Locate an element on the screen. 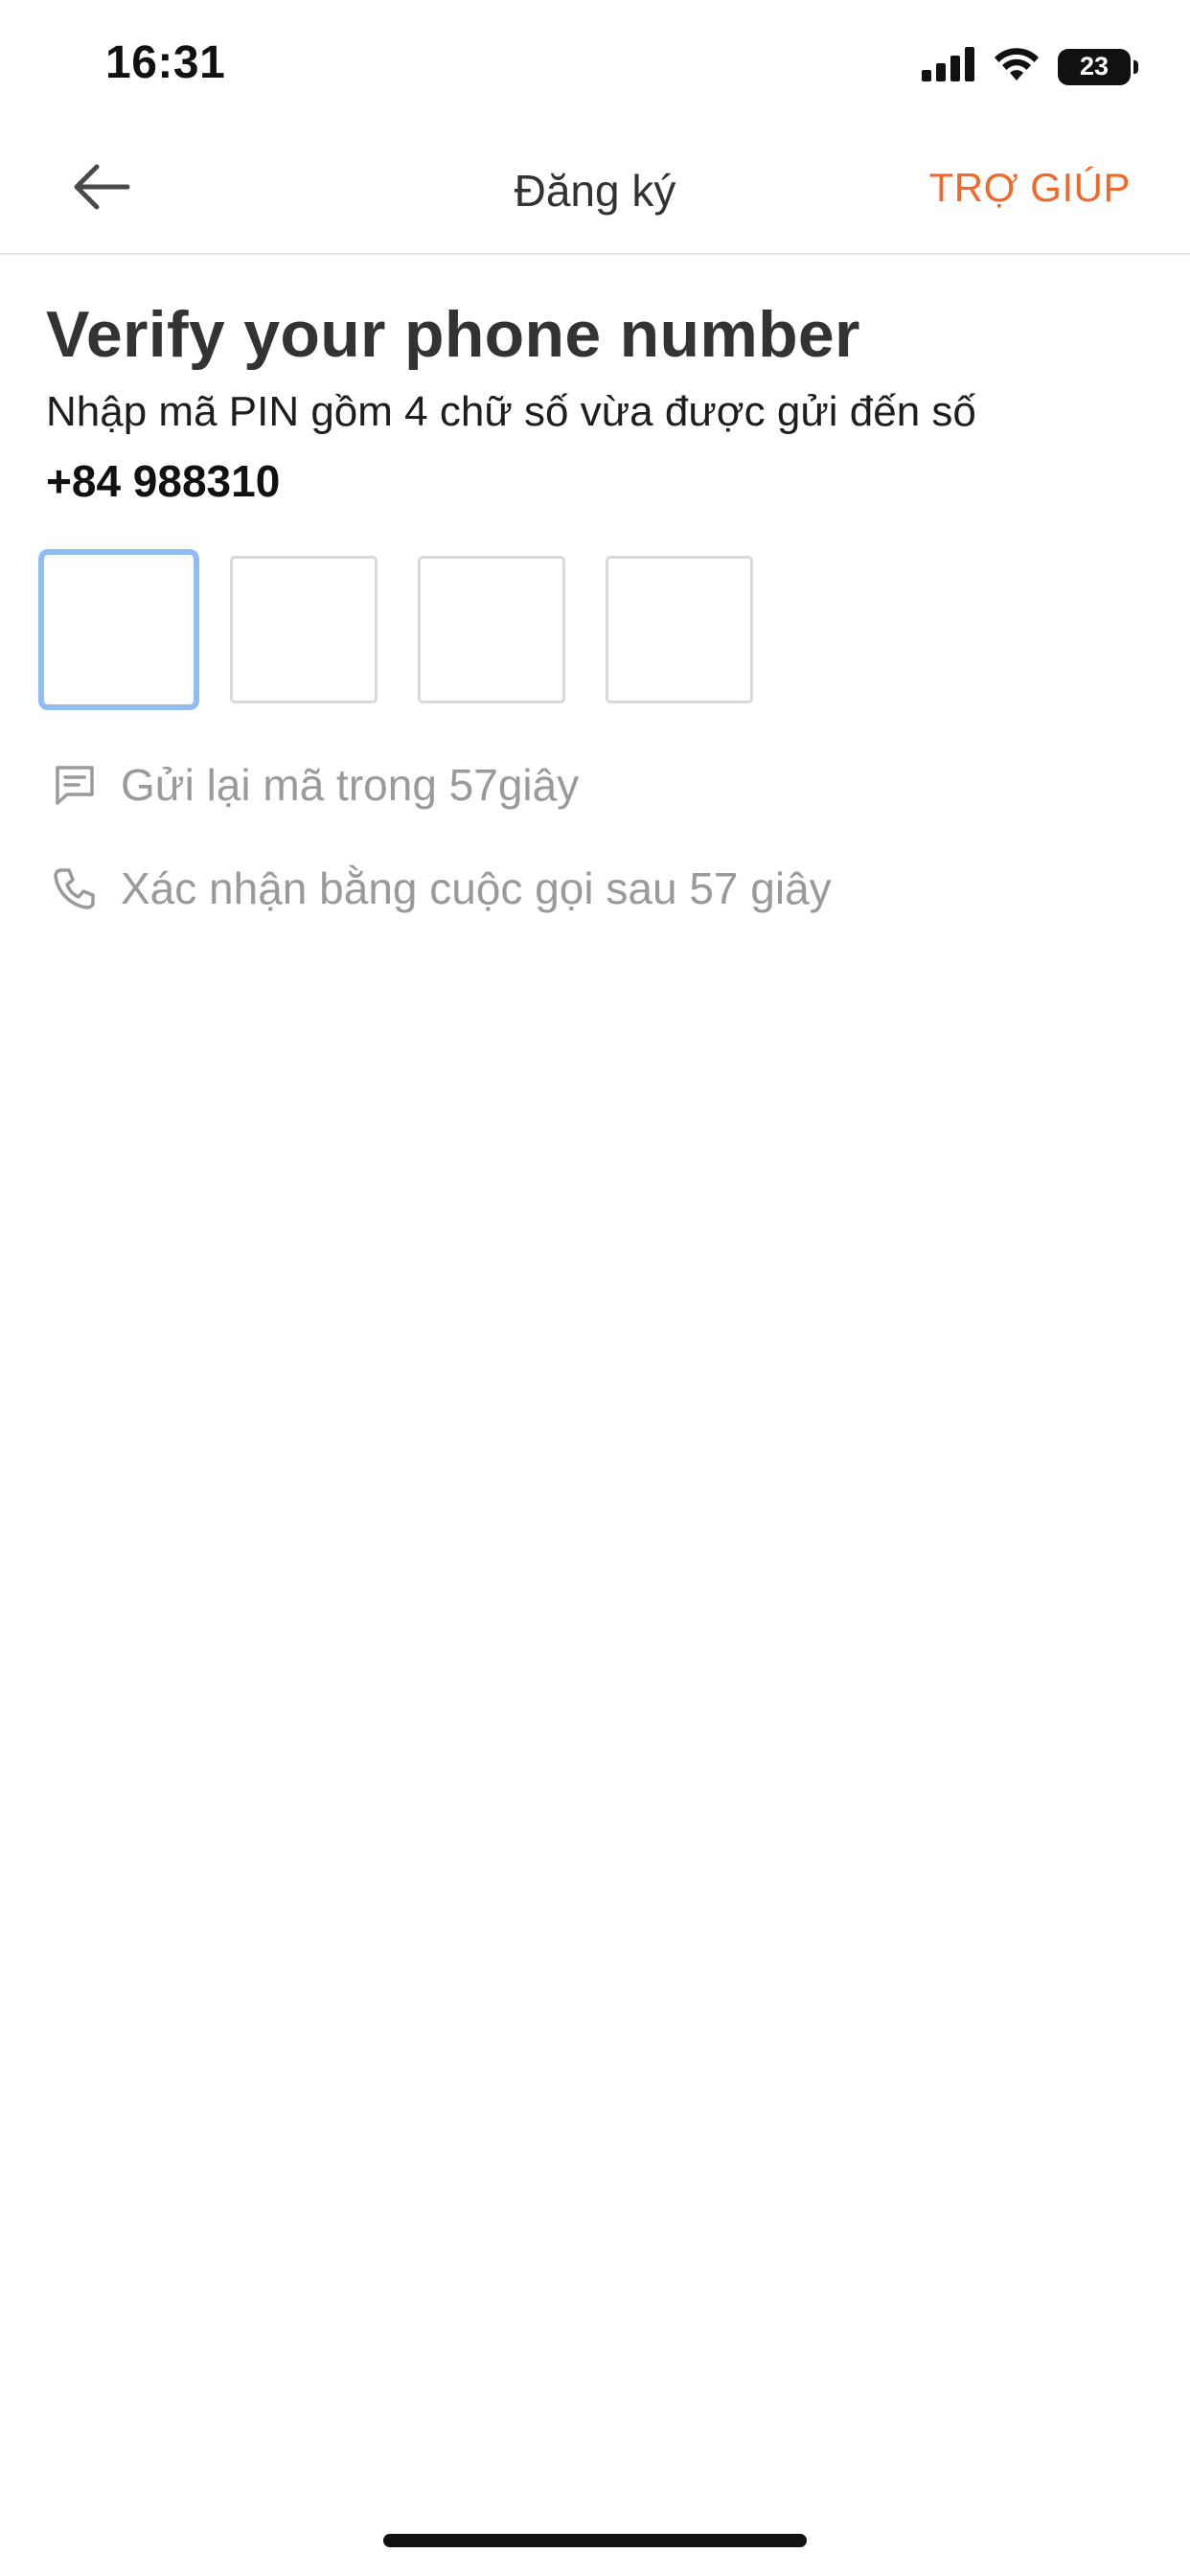  phone-number: +84 988310 is located at coordinates (163, 481).